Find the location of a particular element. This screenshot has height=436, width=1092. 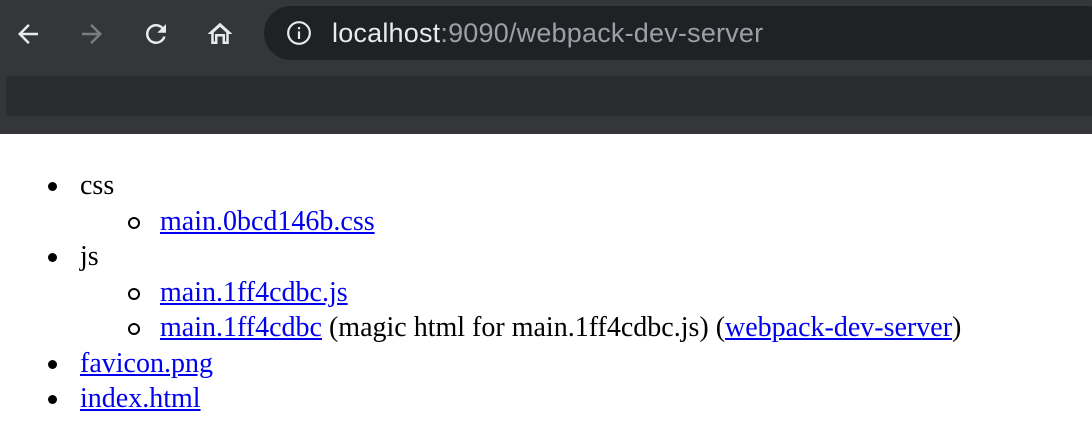

arrow-right-icon is located at coordinates (92, 34).